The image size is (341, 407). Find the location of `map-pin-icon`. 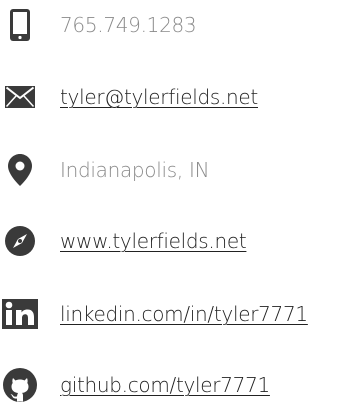

map-pin-icon is located at coordinates (20, 170).